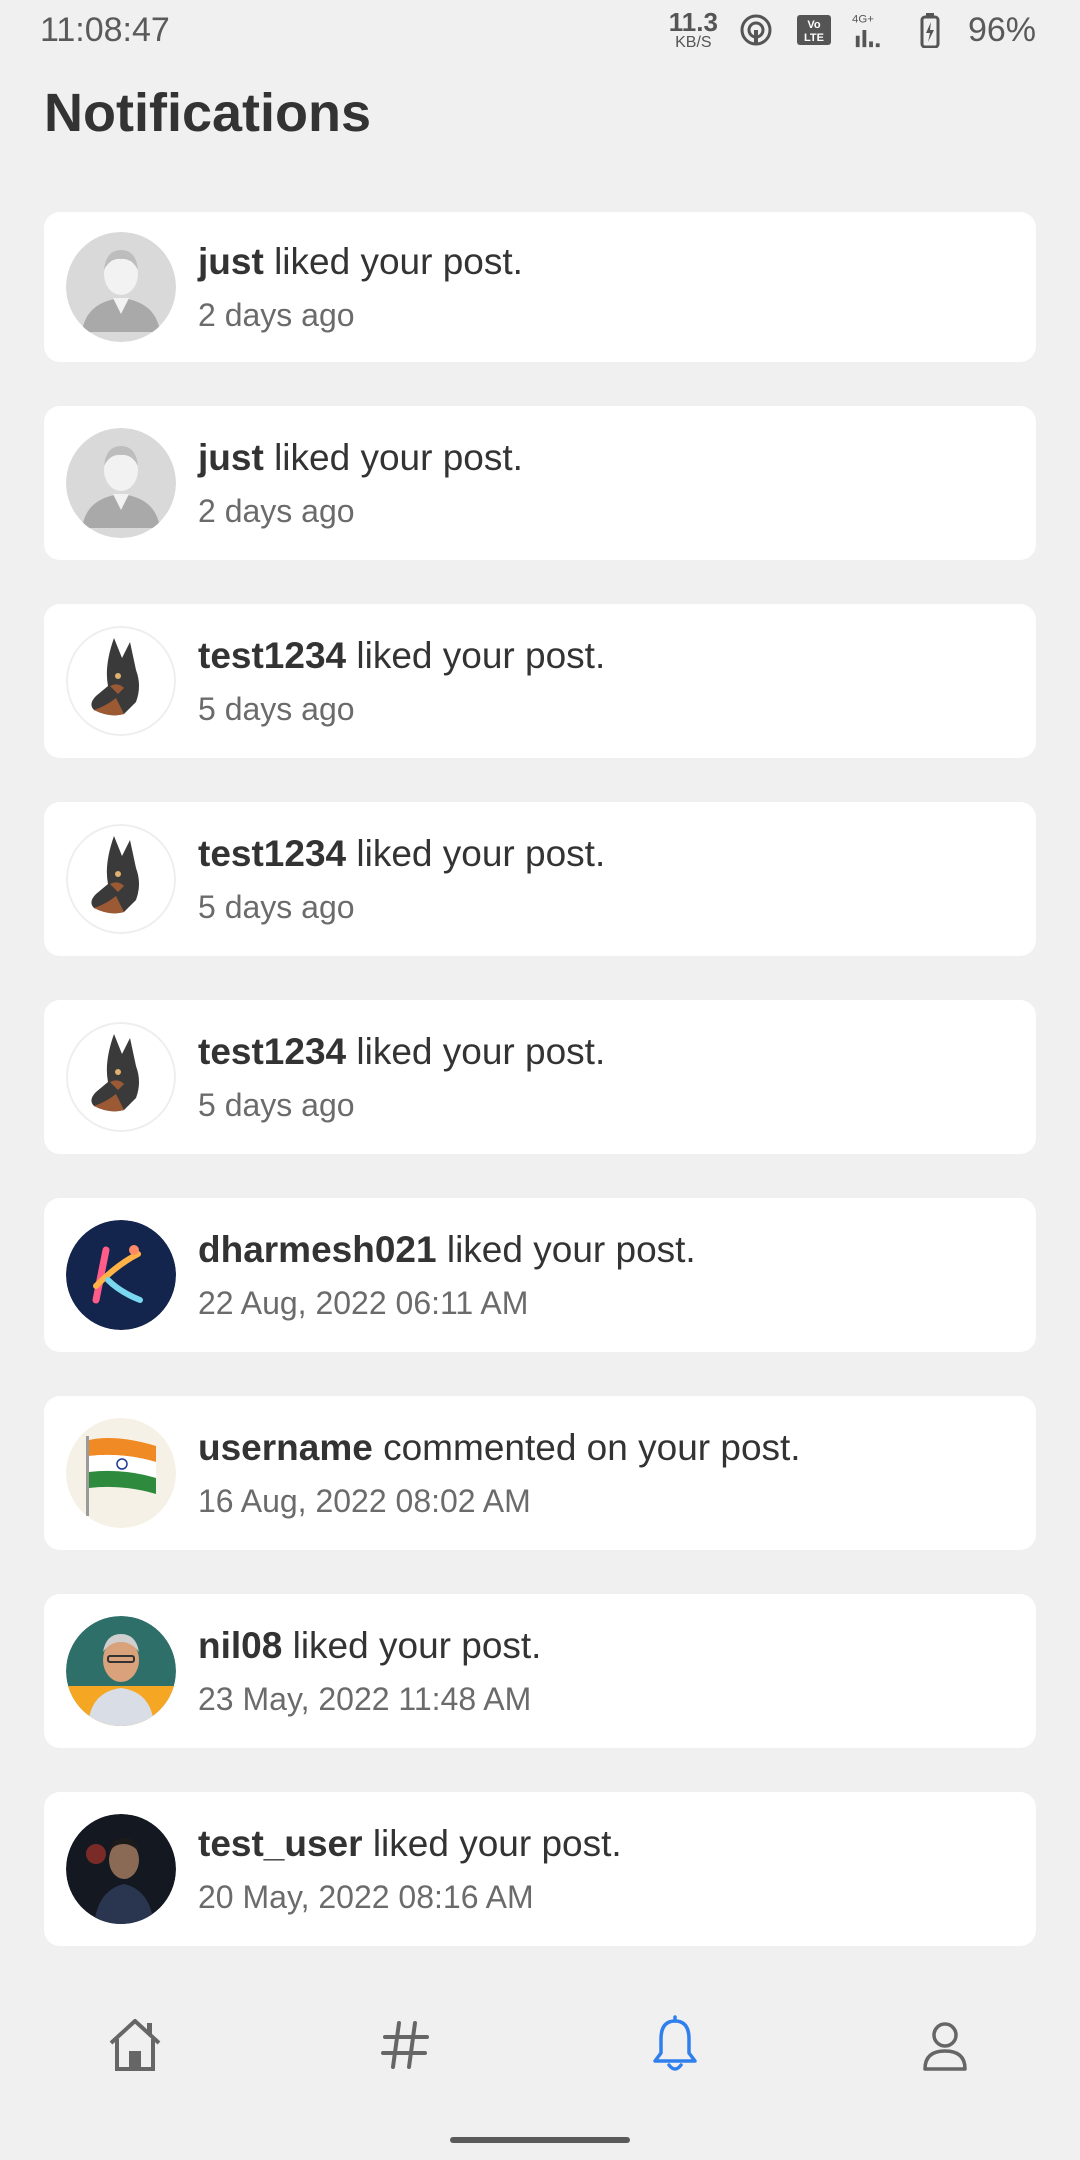  I want to click on home-icon, so click(135, 2045).